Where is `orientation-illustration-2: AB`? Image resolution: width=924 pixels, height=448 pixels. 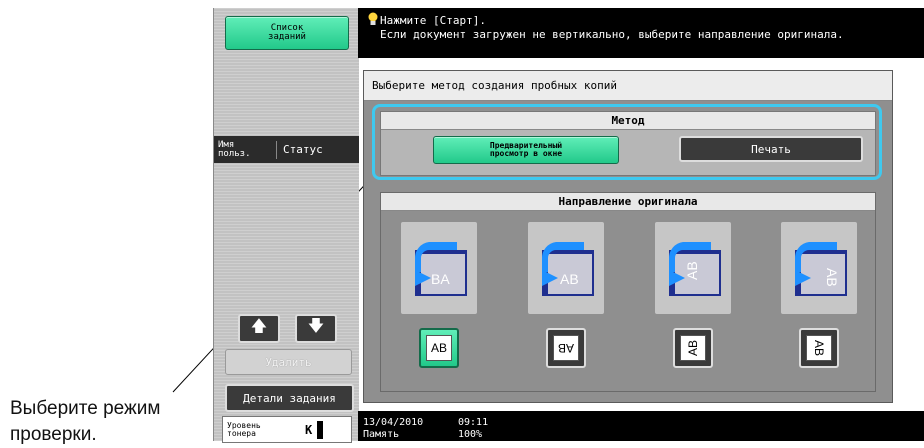
orientation-illustration-2: AB is located at coordinates (566, 268).